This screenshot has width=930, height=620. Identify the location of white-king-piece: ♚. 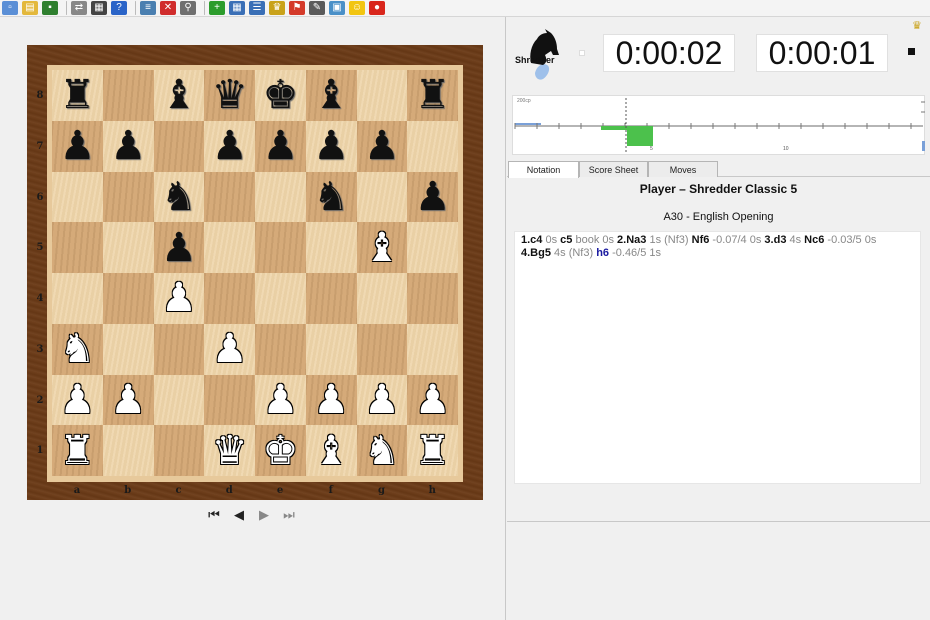
(280, 451).